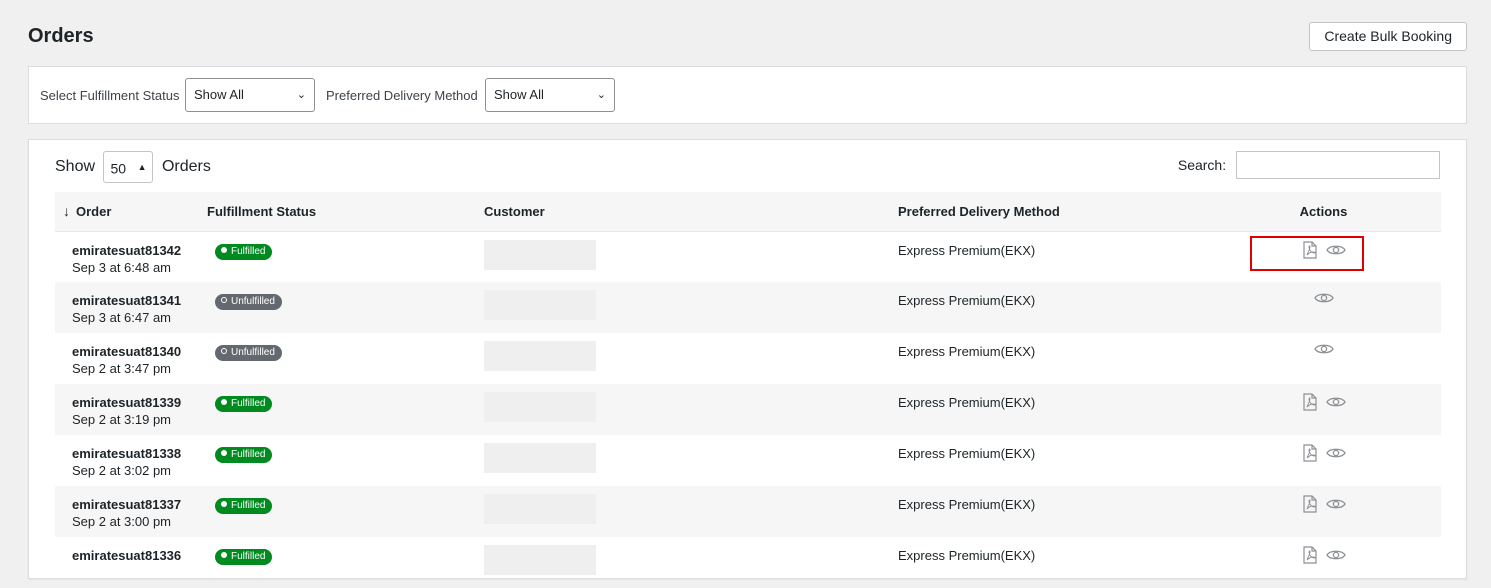 The image size is (1491, 588). I want to click on highlight-box, so click(1306, 253).